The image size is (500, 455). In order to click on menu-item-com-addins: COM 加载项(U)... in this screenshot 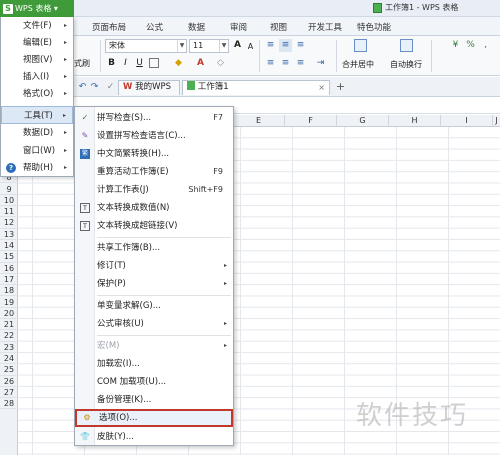, I will do `click(154, 382)`.